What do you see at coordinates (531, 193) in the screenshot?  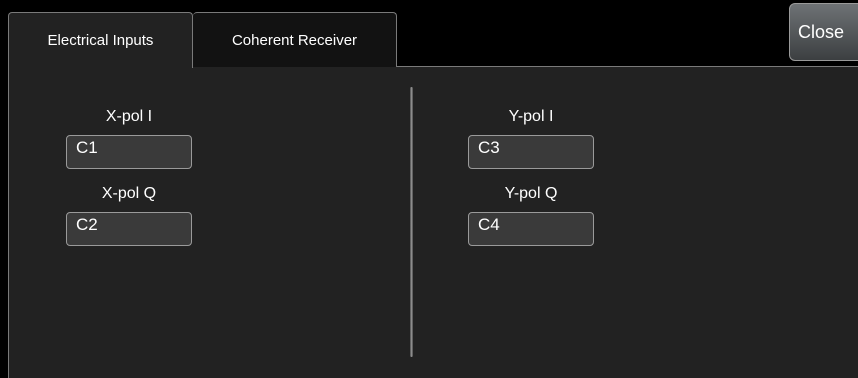 I see `y-pol-q-label: Y-pol Q` at bounding box center [531, 193].